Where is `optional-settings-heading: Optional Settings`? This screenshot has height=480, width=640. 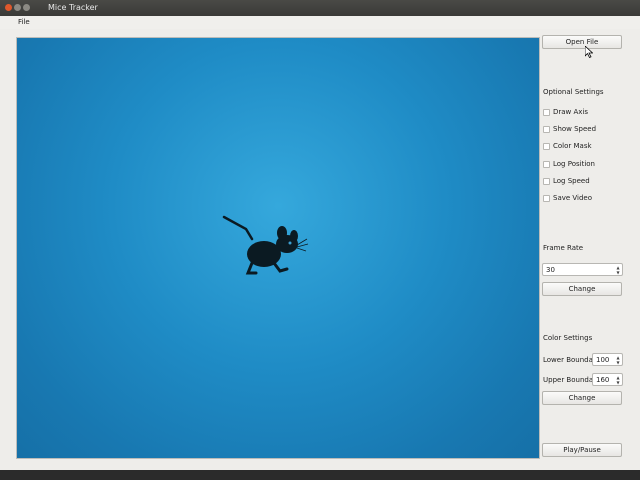
optional-settings-heading: Optional Settings is located at coordinates (573, 92).